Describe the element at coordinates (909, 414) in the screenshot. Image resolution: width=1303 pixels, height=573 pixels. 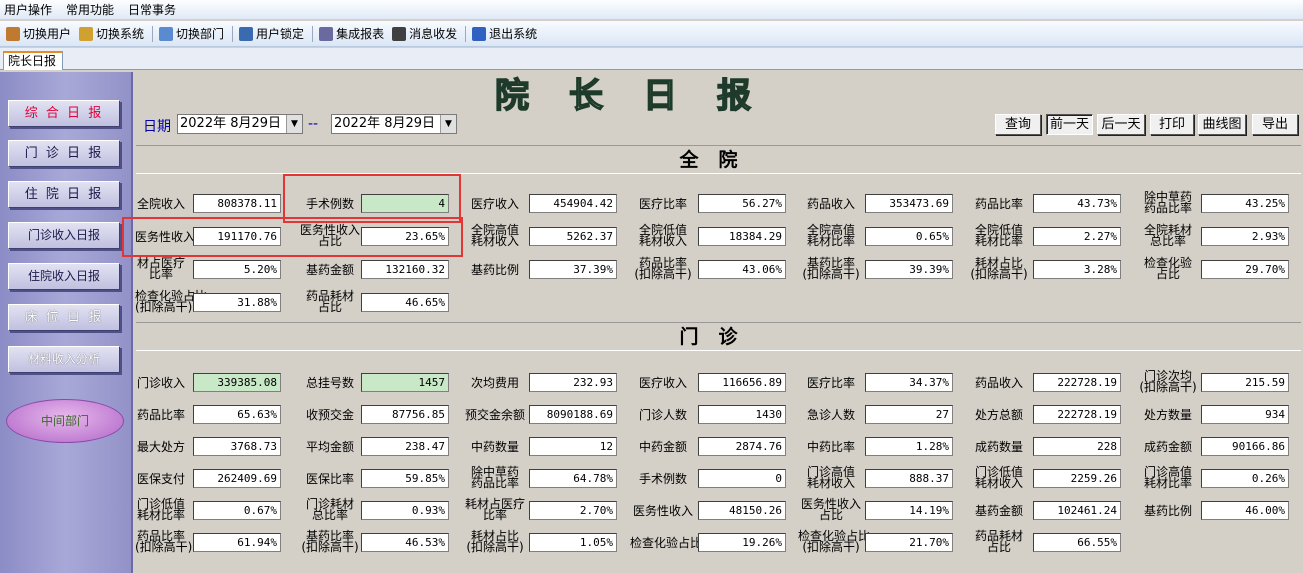
I see `outpatient_fields-value: 27` at that location.